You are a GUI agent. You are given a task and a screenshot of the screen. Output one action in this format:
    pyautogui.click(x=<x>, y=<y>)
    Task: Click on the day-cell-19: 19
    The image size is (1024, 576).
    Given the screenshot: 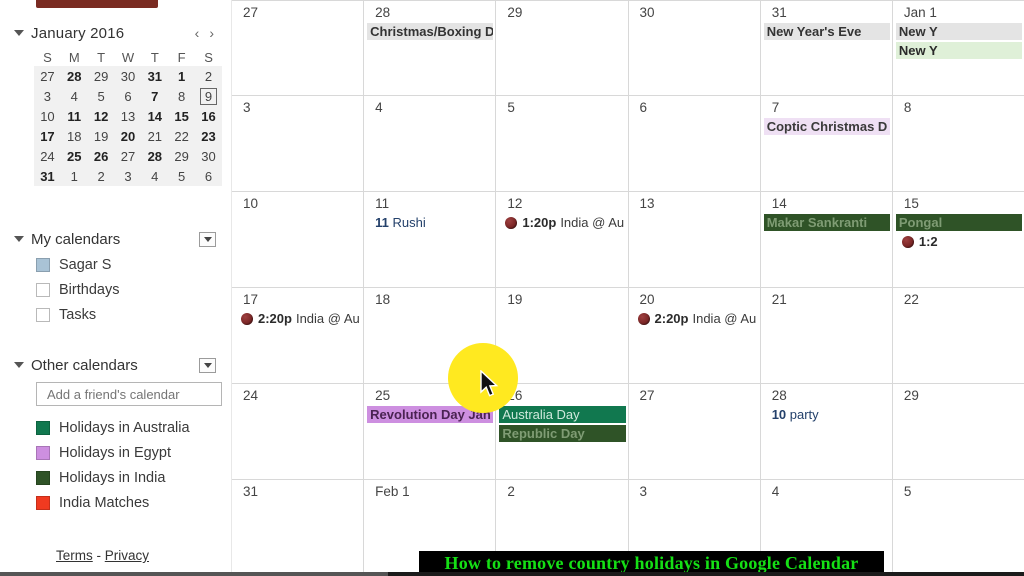 What is the action you would take?
    pyautogui.click(x=562, y=335)
    